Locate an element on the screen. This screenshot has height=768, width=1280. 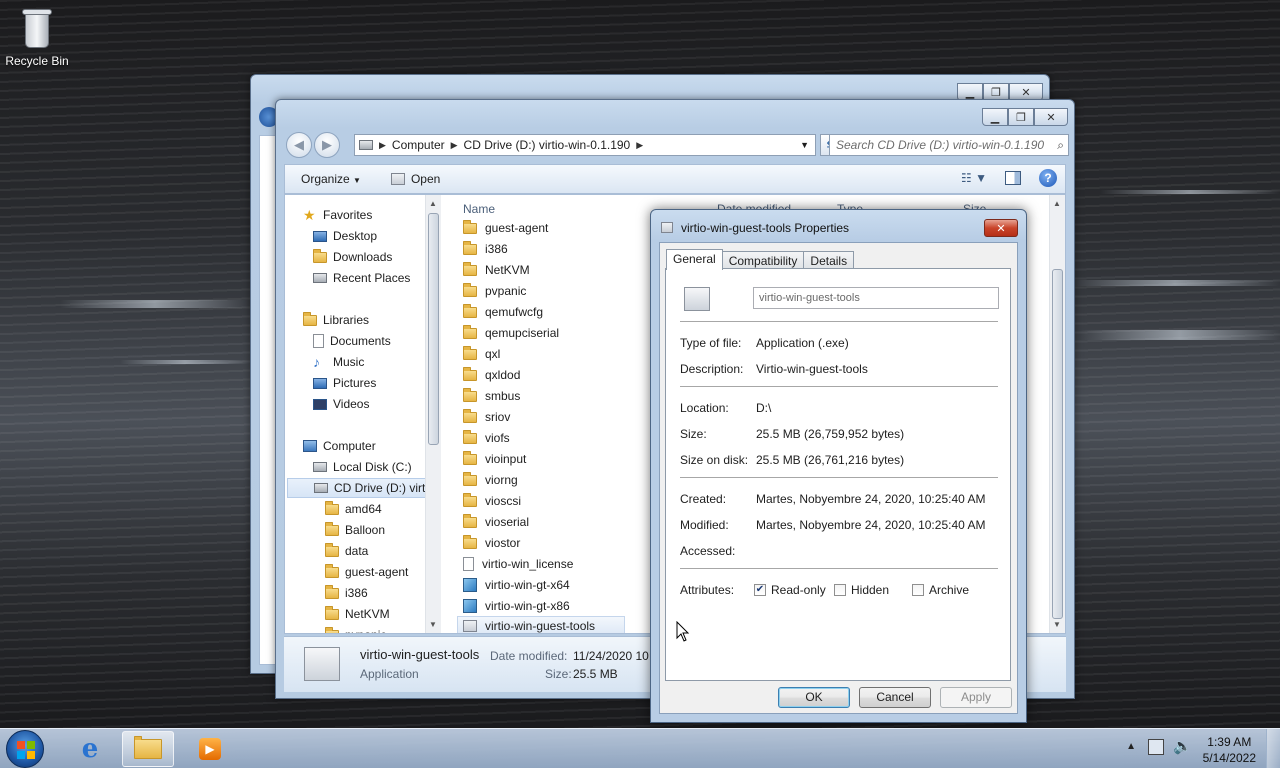
start-button is located at coordinates (25, 749).